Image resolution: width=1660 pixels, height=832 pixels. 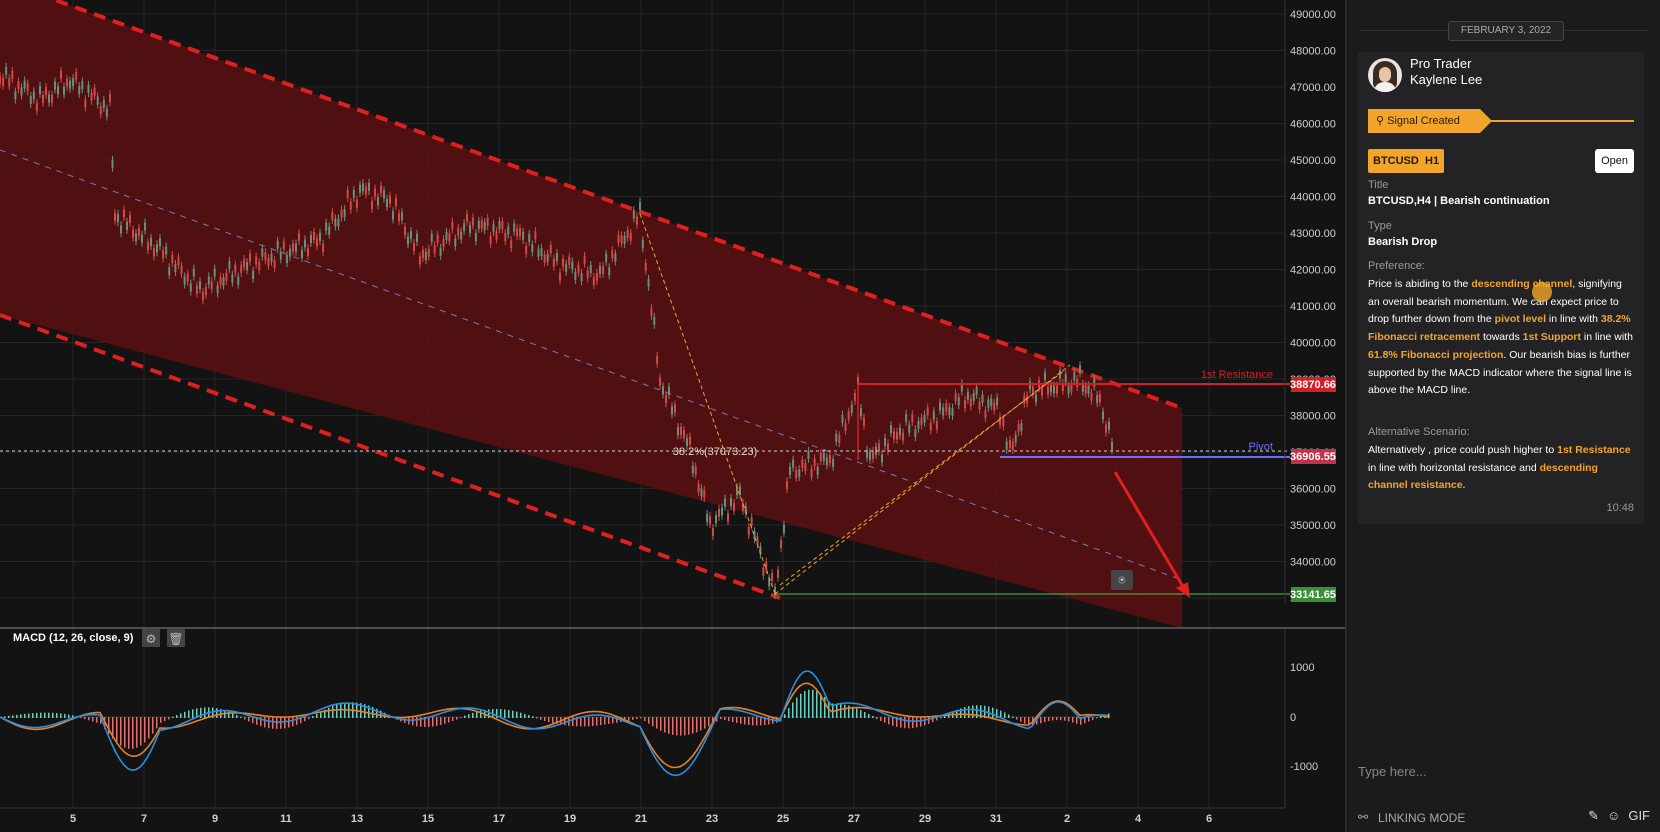 I want to click on price-tick: 35000.00, so click(x=1313, y=526).